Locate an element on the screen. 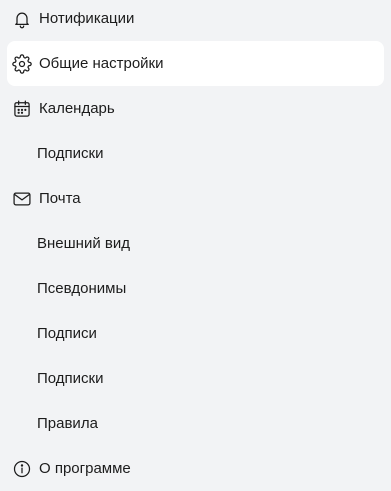 The width and height of the screenshot is (391, 491). mail-icon is located at coordinates (22, 199).